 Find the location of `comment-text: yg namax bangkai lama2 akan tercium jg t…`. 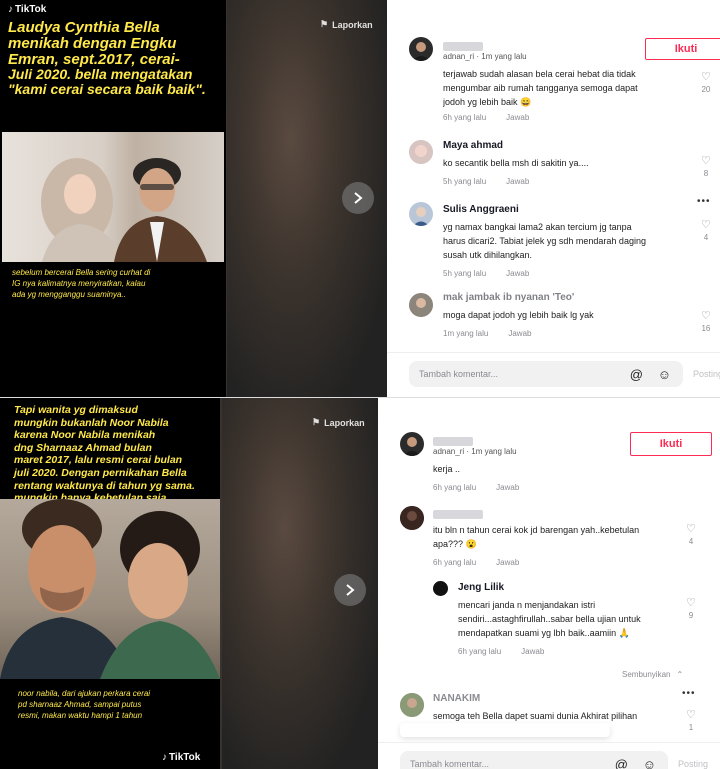

comment-text: yg namax bangkai lama2 akan tercium jg t… is located at coordinates (544, 241).